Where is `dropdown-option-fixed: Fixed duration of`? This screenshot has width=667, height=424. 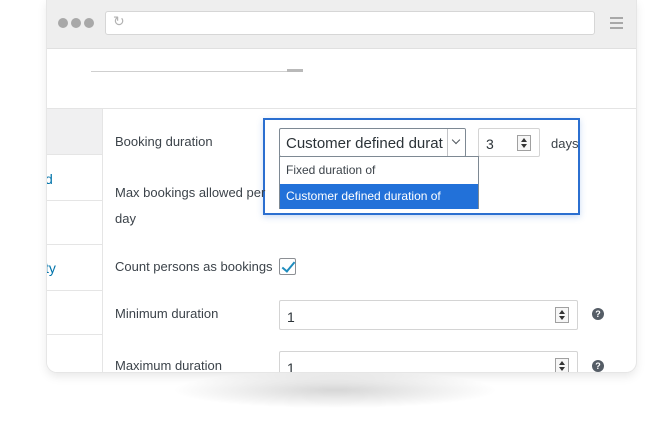
dropdown-option-fixed: Fixed duration of is located at coordinates (379, 170).